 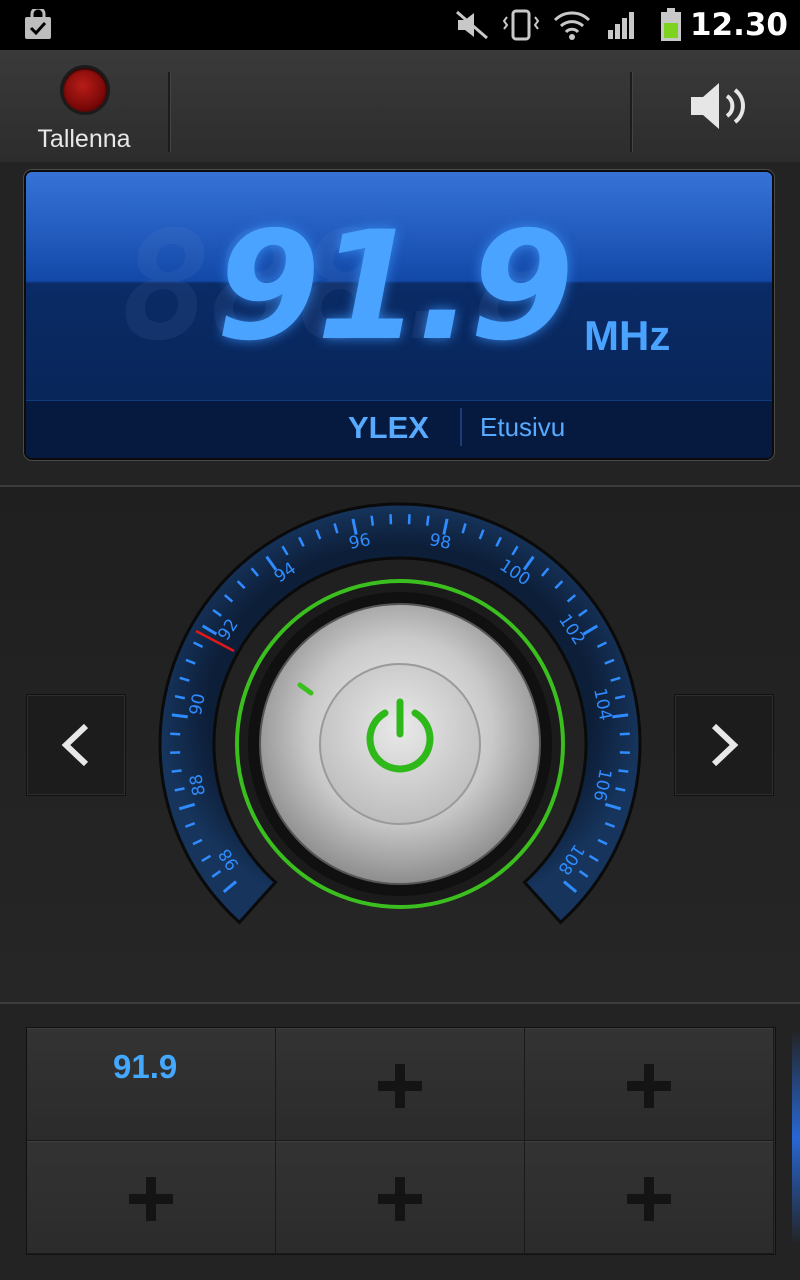 I want to click on record-button: Tallenna, so click(x=84, y=106).